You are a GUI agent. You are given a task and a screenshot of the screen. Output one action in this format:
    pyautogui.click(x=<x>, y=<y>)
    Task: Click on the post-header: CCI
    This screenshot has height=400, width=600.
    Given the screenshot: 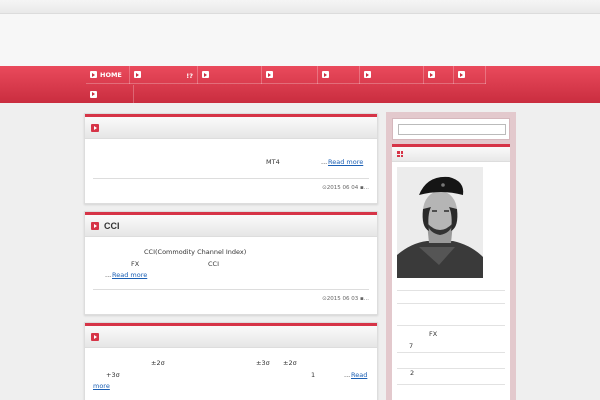 What is the action you would take?
    pyautogui.click(x=231, y=224)
    